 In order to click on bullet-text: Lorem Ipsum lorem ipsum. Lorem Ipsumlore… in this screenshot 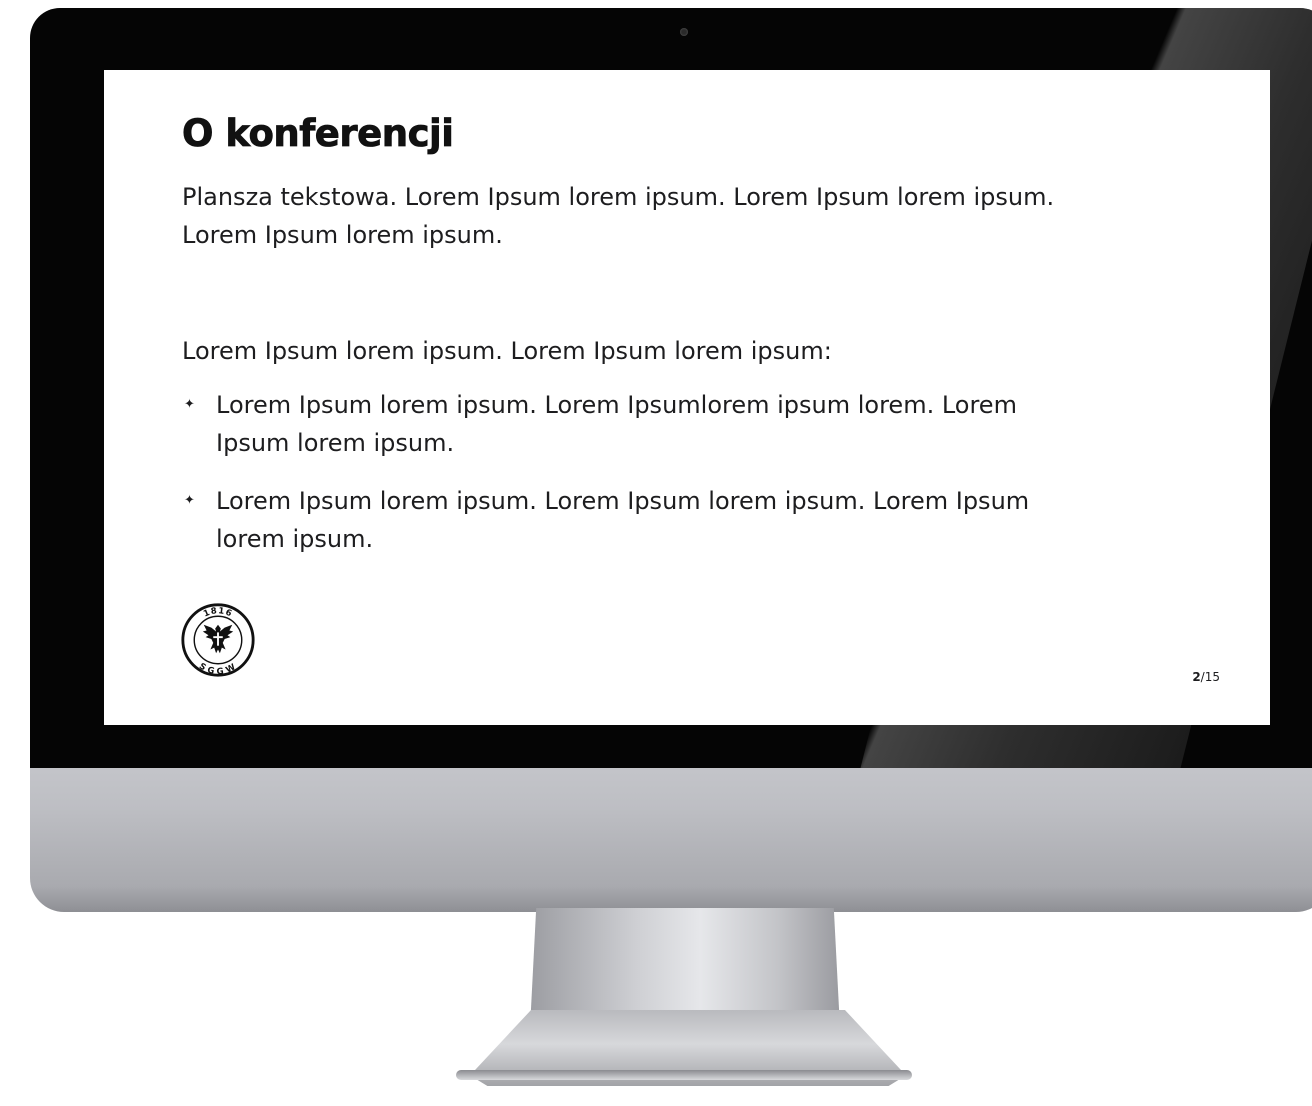, I will do `click(616, 424)`.